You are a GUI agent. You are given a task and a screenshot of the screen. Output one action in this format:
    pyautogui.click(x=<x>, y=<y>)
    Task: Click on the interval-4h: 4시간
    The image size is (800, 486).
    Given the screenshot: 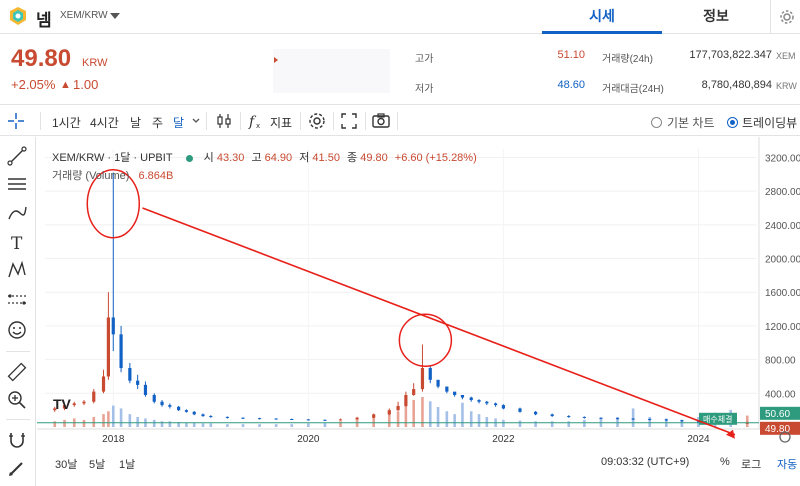 What is the action you would take?
    pyautogui.click(x=104, y=122)
    